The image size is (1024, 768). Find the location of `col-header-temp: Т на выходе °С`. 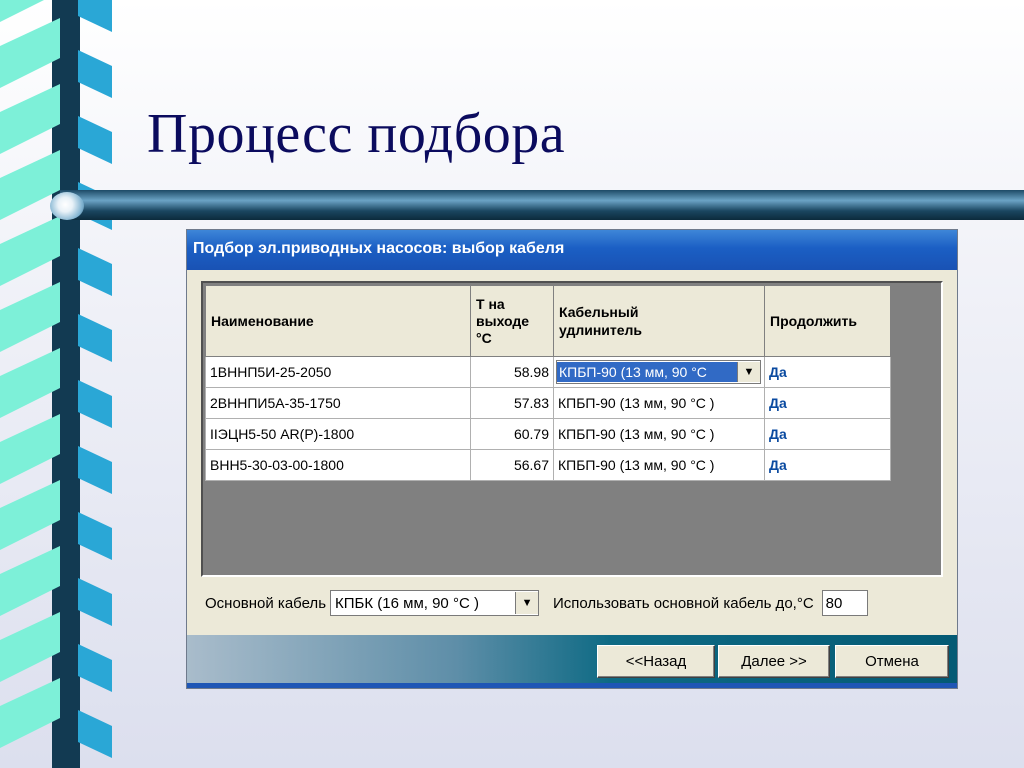

col-header-temp: Т на выходе °С is located at coordinates (512, 321).